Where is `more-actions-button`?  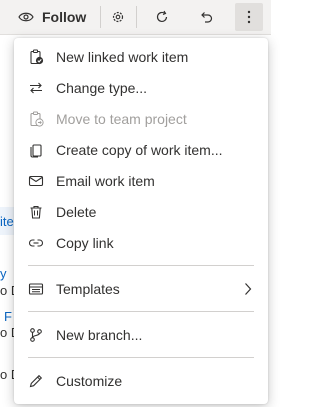 more-actions-button is located at coordinates (249, 17).